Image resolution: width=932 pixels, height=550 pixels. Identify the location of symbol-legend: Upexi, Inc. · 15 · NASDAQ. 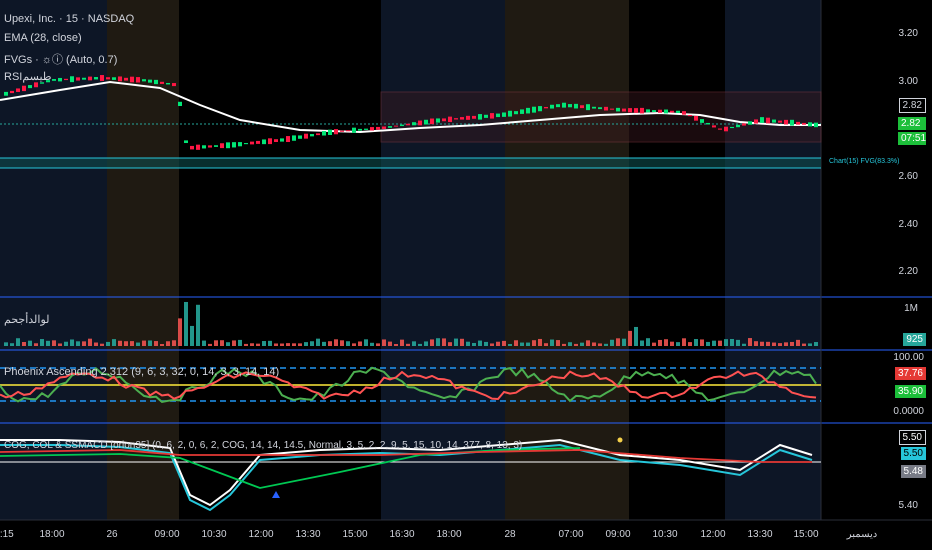
(69, 19).